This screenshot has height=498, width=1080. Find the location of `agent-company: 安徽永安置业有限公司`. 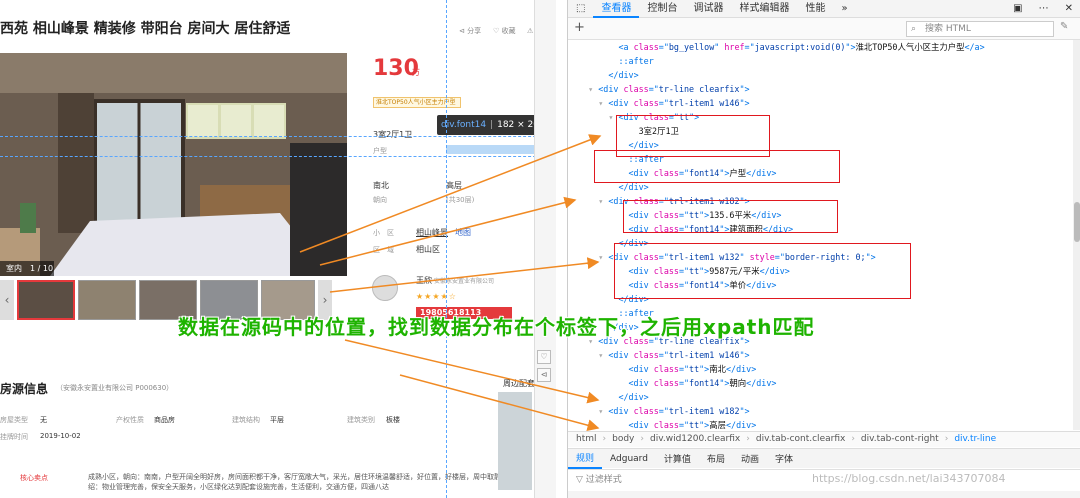

agent-company: 安徽永安置业有限公司 is located at coordinates (464, 281).